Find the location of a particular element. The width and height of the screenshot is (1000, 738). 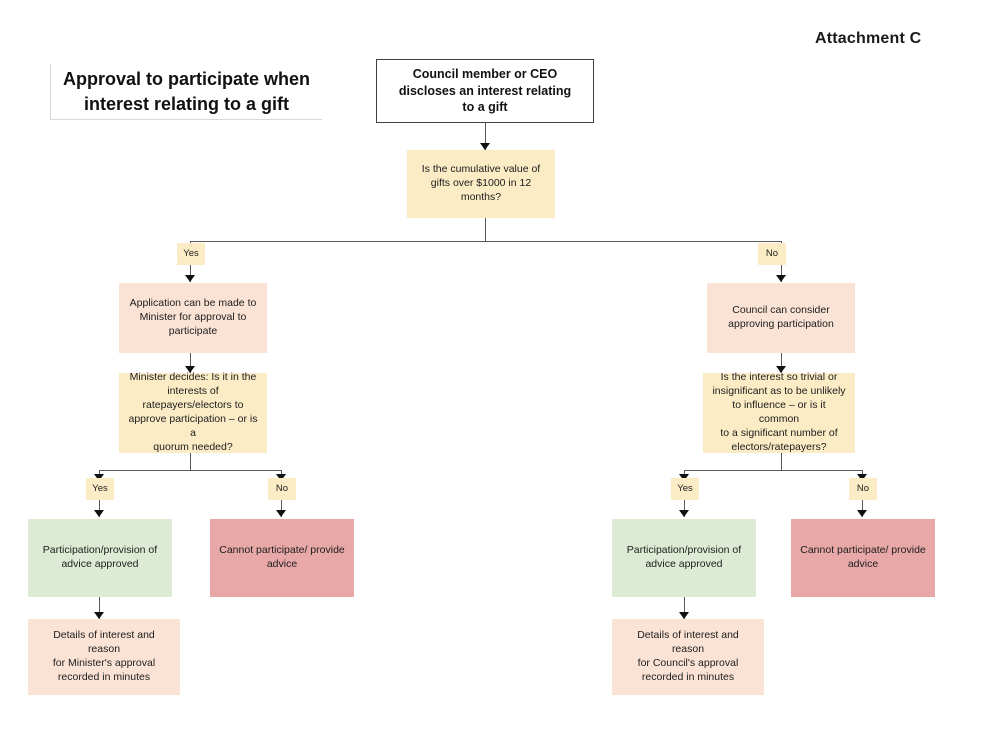

label-left-yes: Yes is located at coordinates (100, 489).